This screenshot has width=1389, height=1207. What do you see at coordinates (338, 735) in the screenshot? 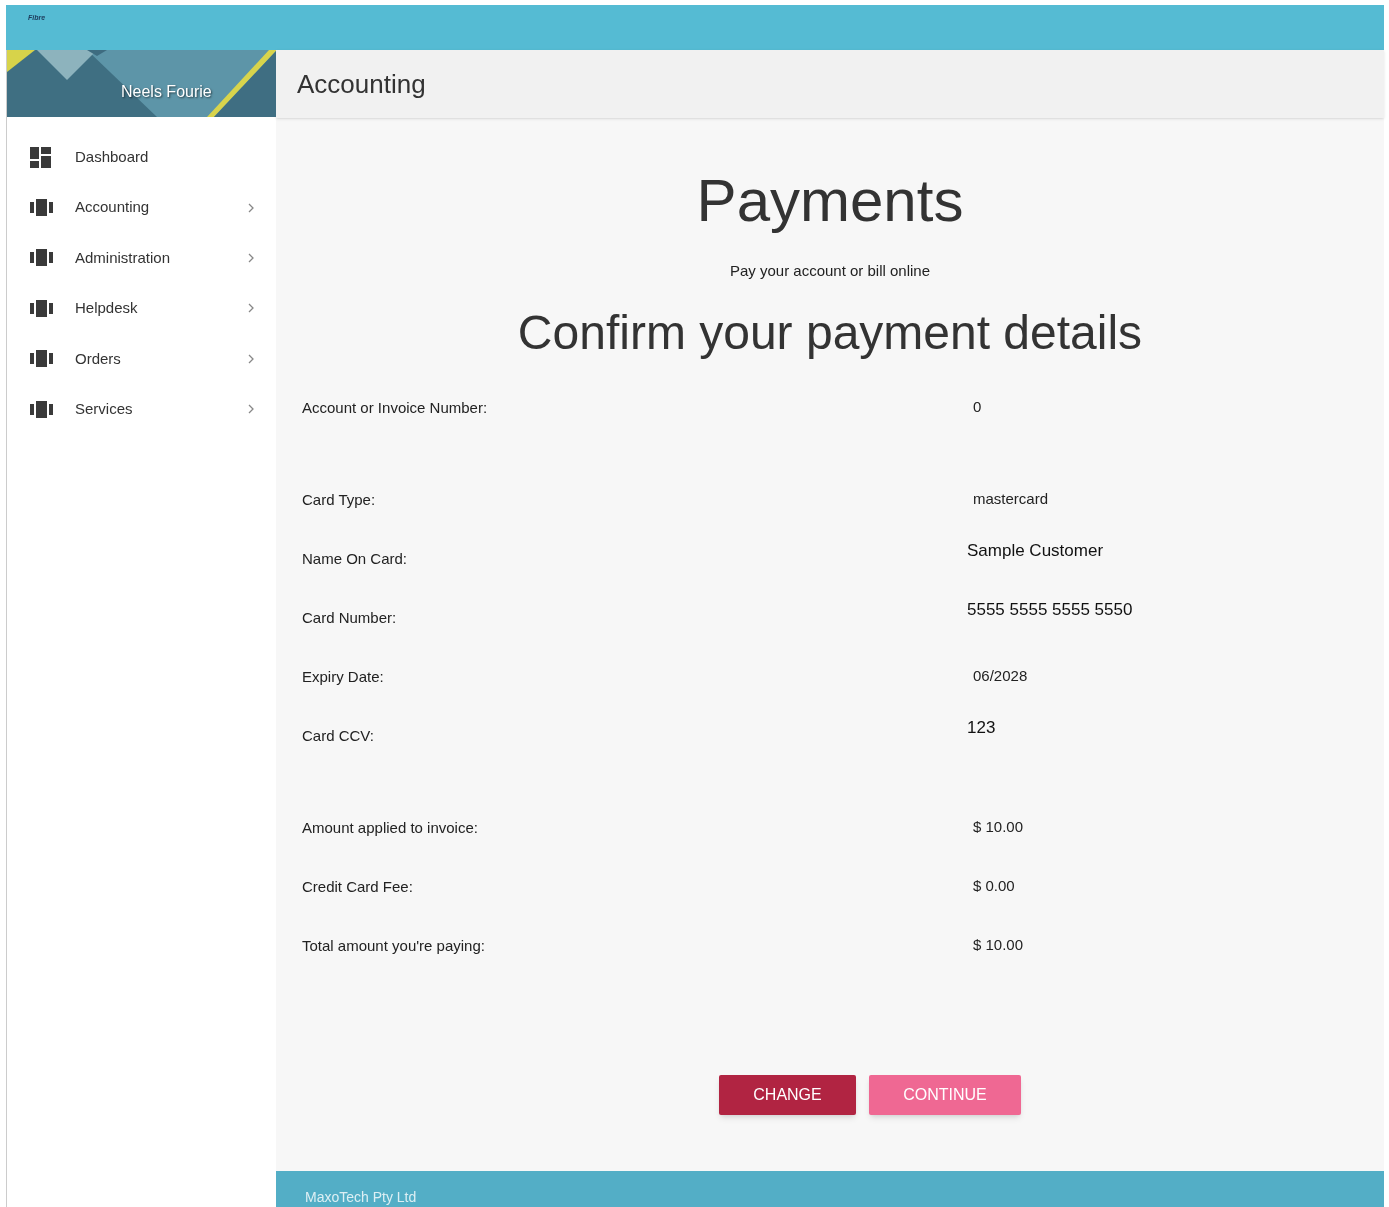
I see `detail-label: Card CCV:` at bounding box center [338, 735].